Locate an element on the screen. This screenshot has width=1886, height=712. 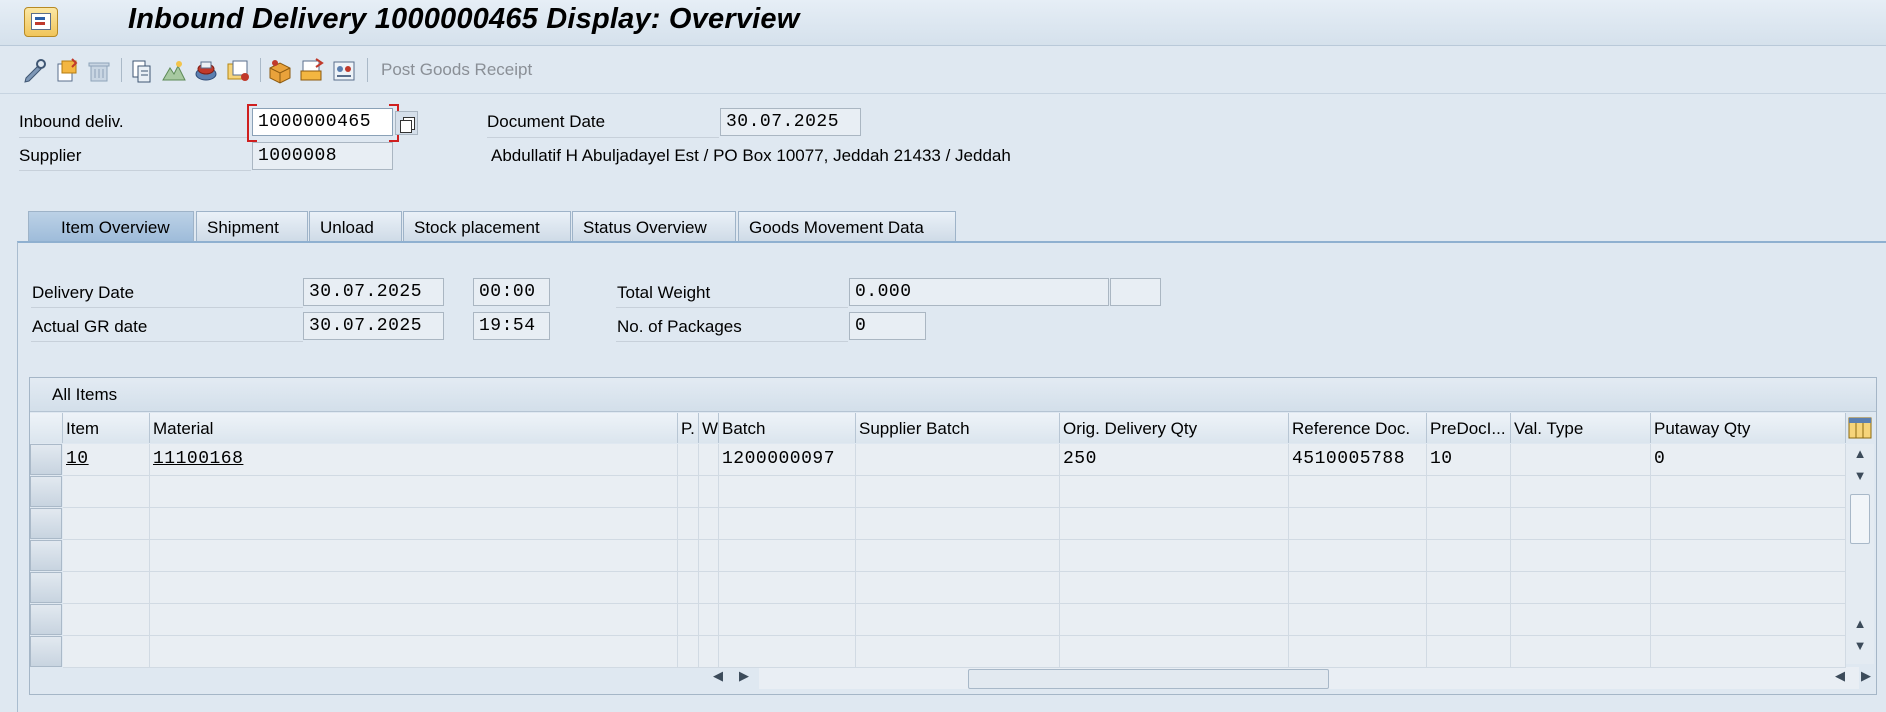
column-configuration-icon is located at coordinates (1860, 428).